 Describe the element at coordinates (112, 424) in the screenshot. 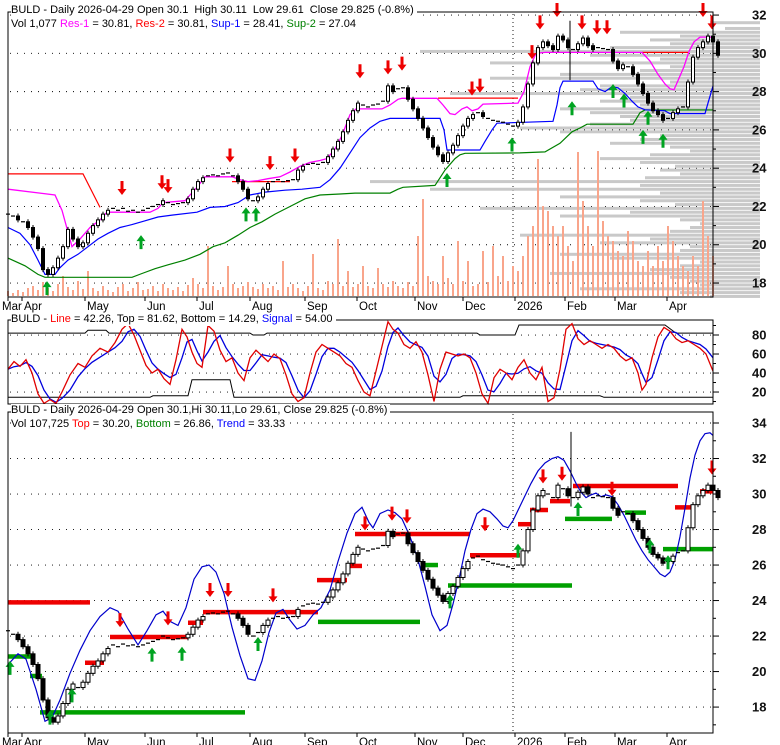

I see `top-value: = 30.20,` at that location.